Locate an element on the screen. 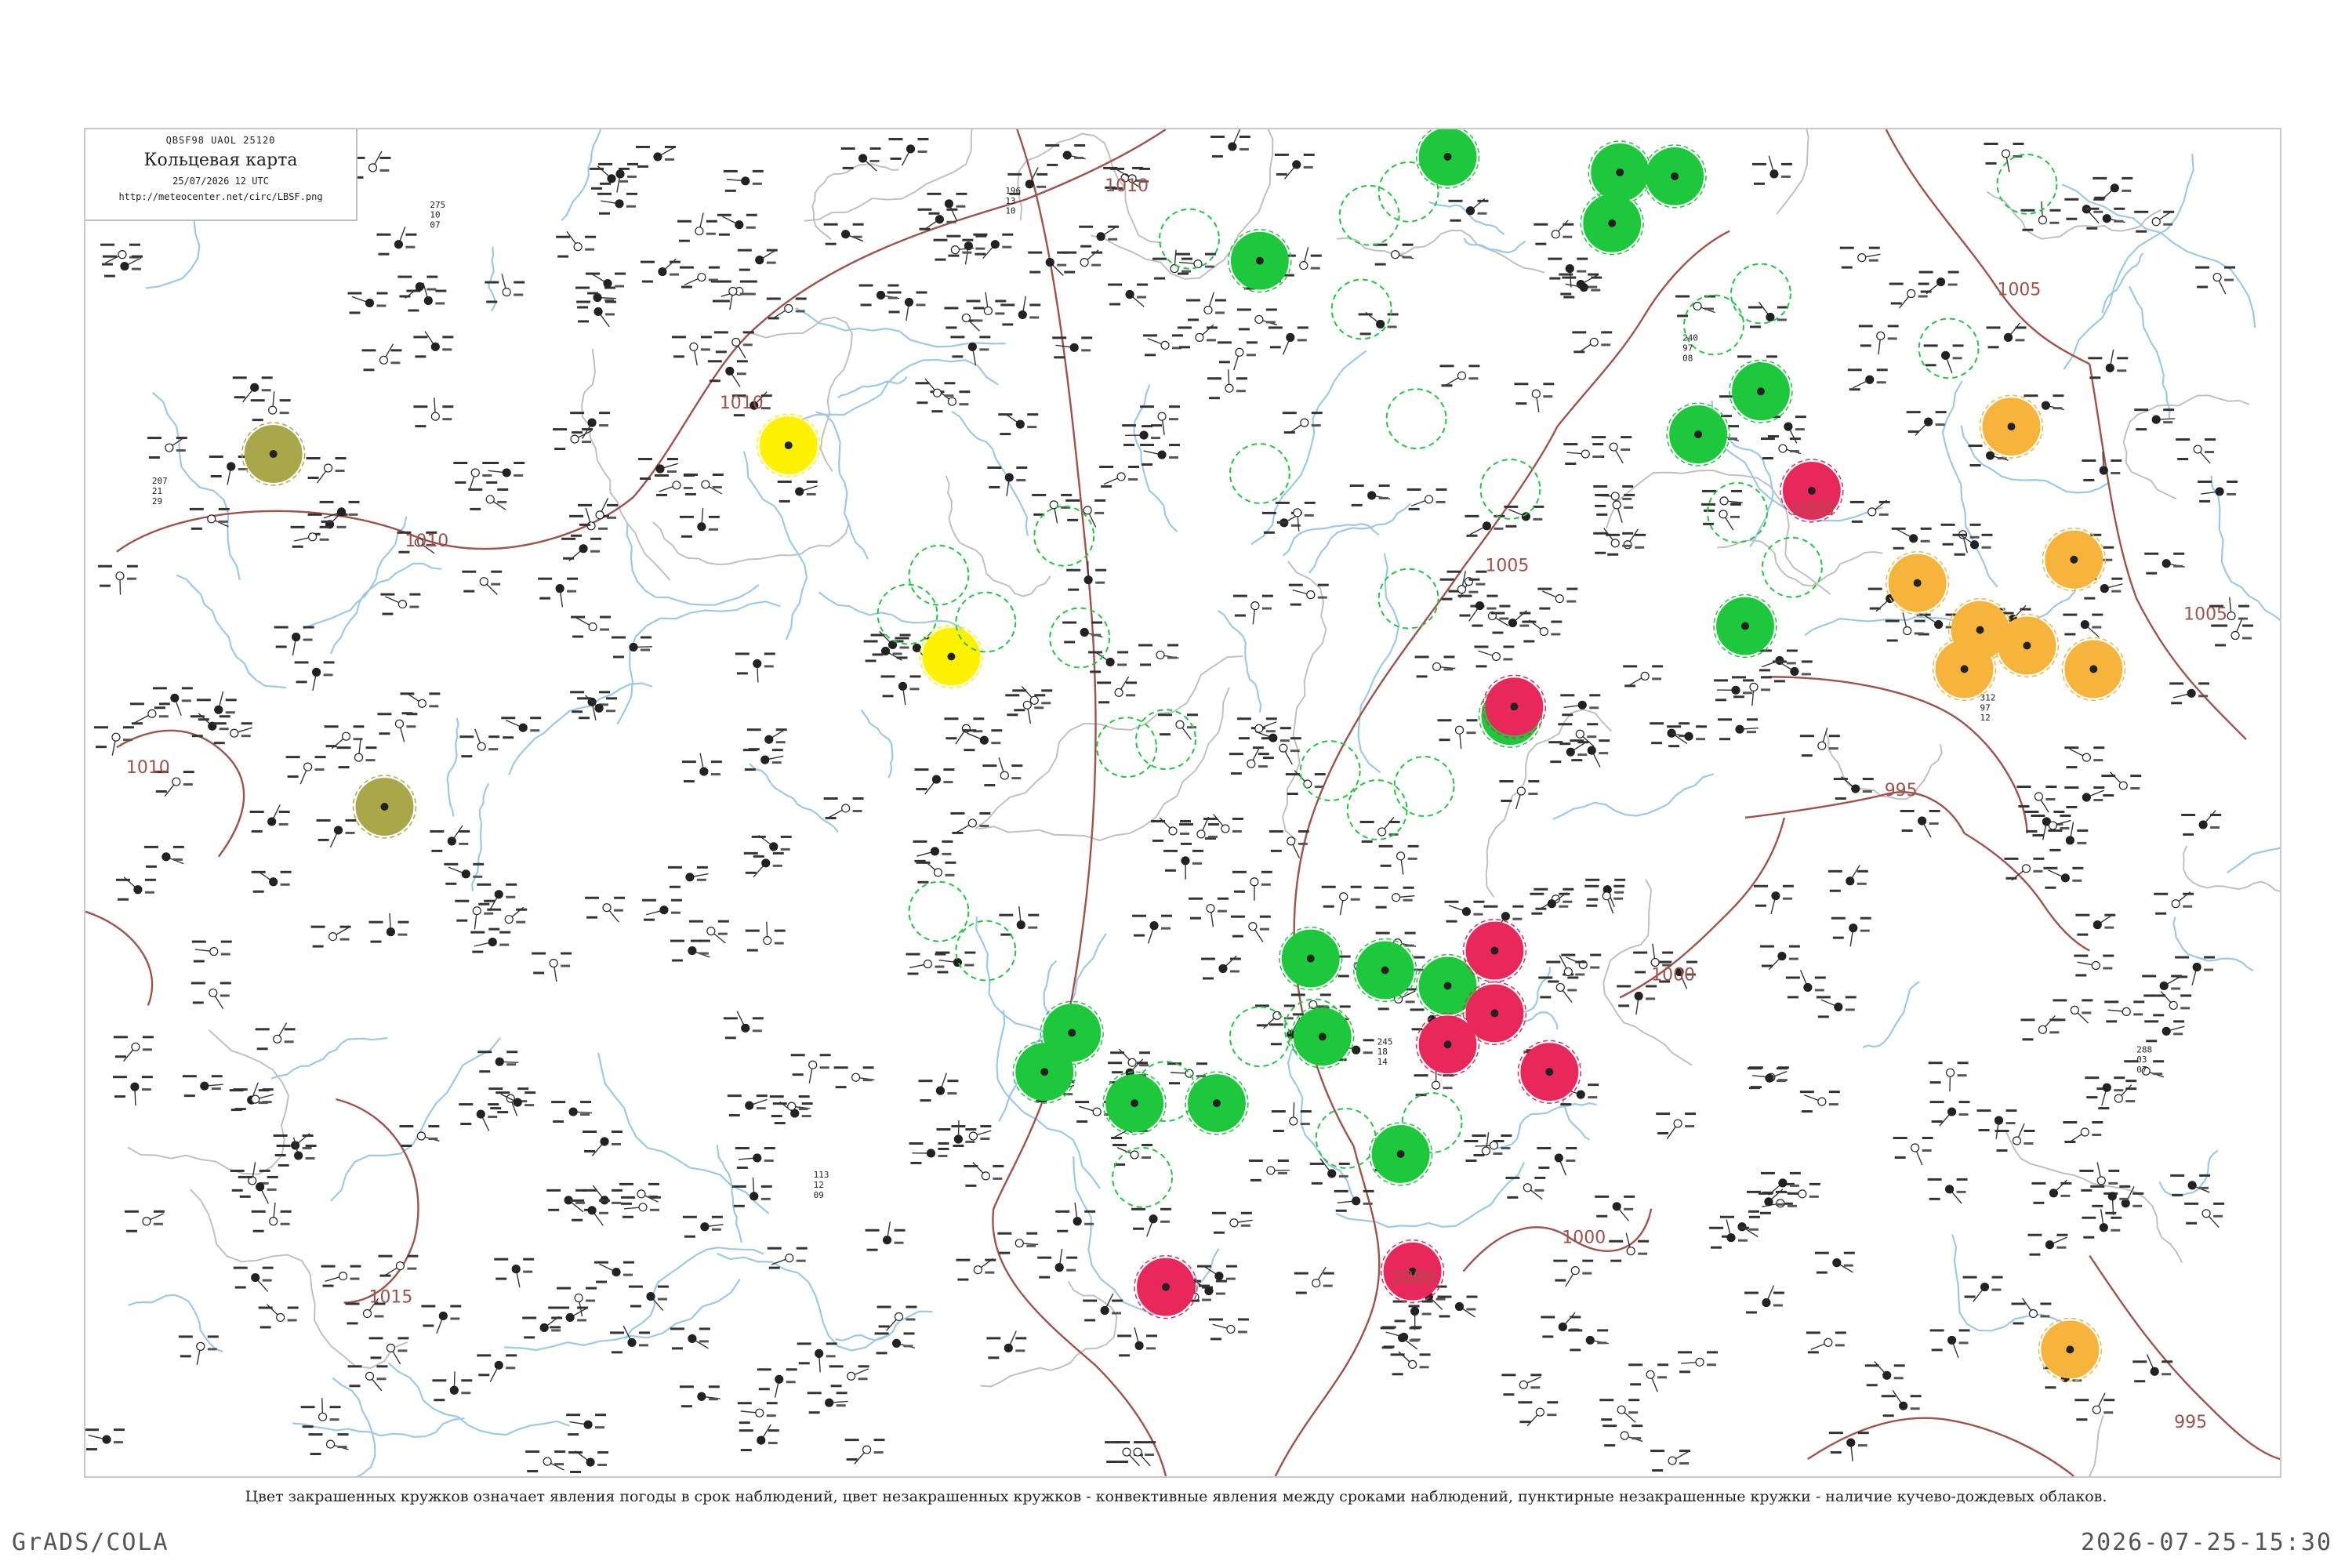  fog-circle is located at coordinates (789, 445).